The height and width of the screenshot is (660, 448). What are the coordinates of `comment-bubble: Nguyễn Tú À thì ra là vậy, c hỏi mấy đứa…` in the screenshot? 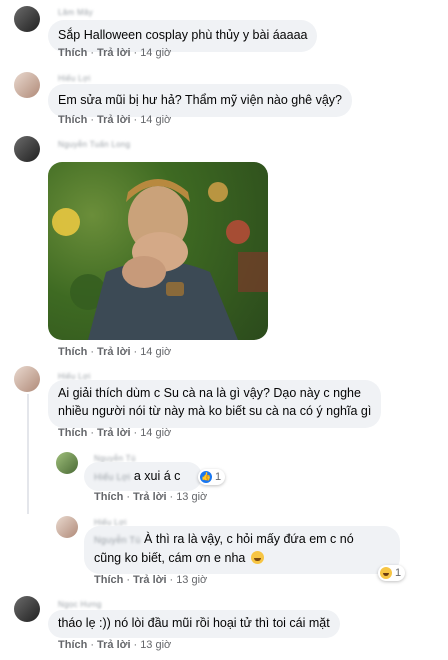 It's located at (242, 550).